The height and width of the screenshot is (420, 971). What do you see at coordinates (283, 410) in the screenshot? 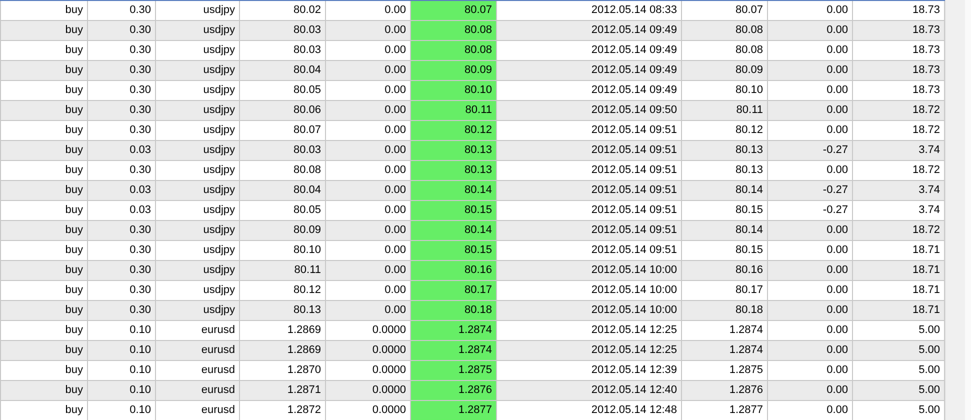
I see `table-cell: 1.2872` at bounding box center [283, 410].